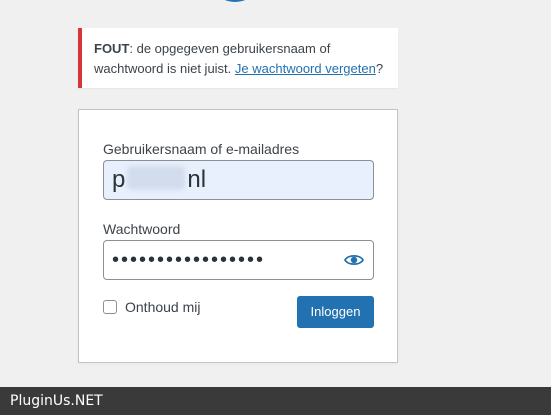  What do you see at coordinates (335, 312) in the screenshot?
I see `login-button: Inloggen` at bounding box center [335, 312].